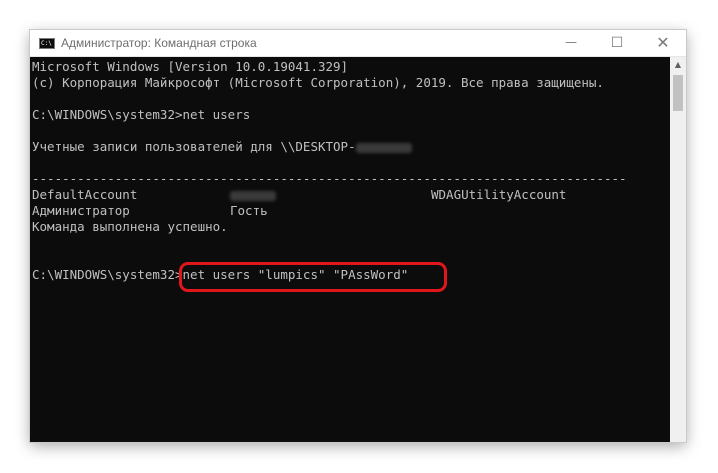  What do you see at coordinates (249, 210) in the screenshot?
I see `account-guest: Гость` at bounding box center [249, 210].